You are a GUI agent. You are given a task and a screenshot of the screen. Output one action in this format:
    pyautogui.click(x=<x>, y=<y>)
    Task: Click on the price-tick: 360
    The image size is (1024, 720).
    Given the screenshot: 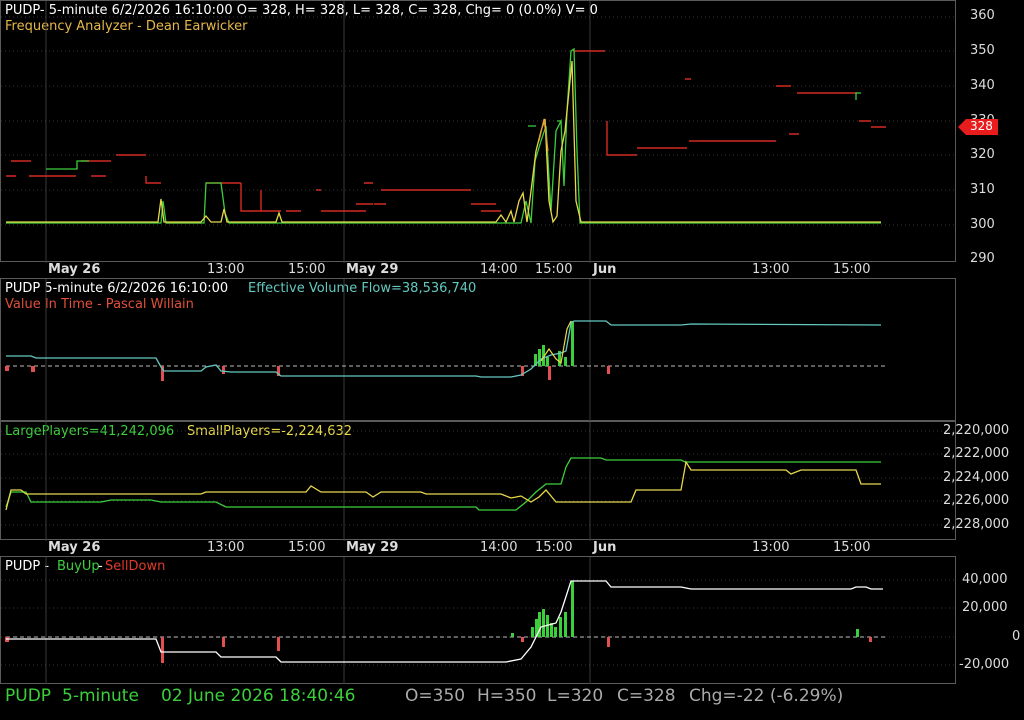 What is the action you would take?
    pyautogui.click(x=982, y=15)
    